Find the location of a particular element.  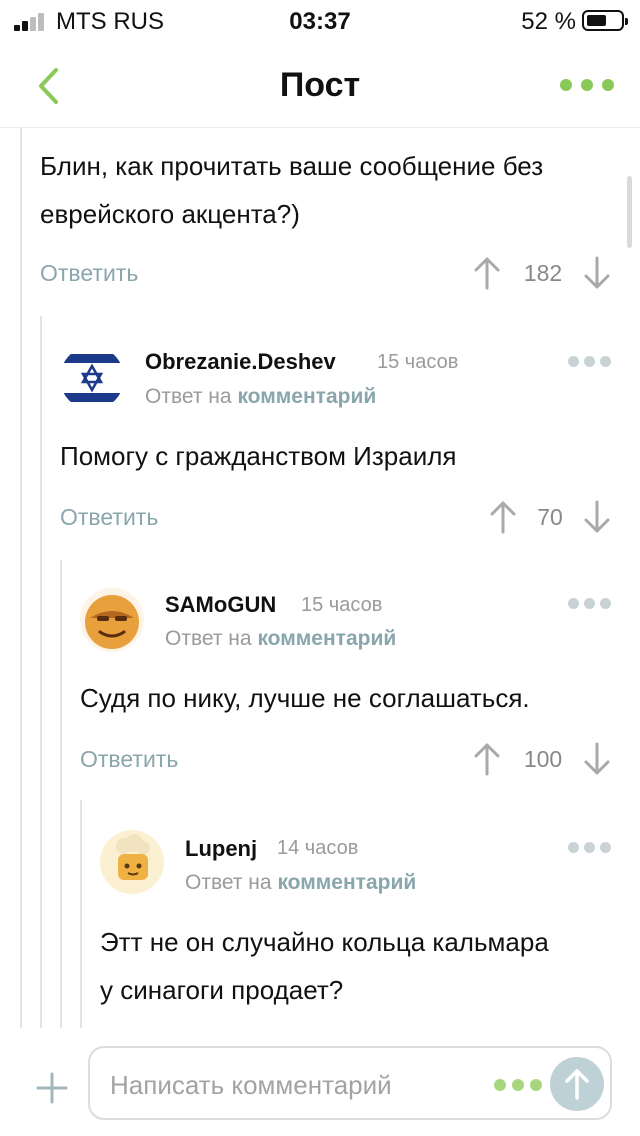

comment-composer: Написать комментарий is located at coordinates (320, 1083).